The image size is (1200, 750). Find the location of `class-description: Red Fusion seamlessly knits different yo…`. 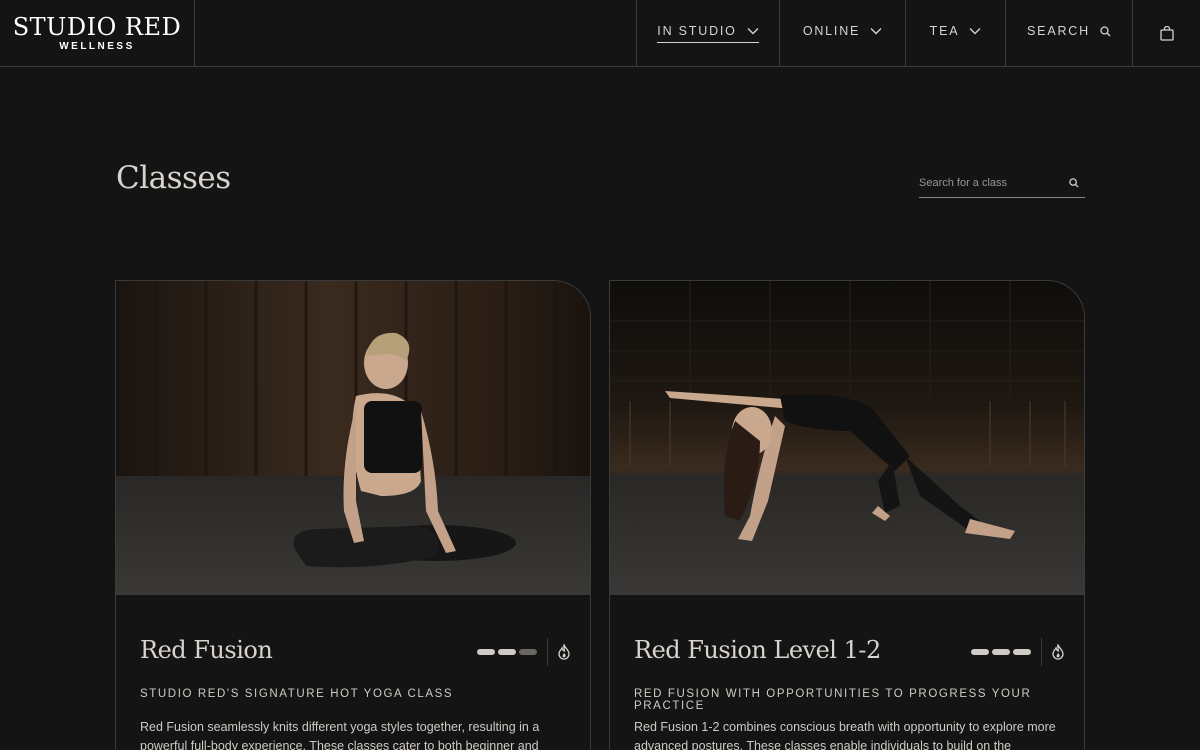

class-description: Red Fusion seamlessly knits different yo… is located at coordinates (340, 735).